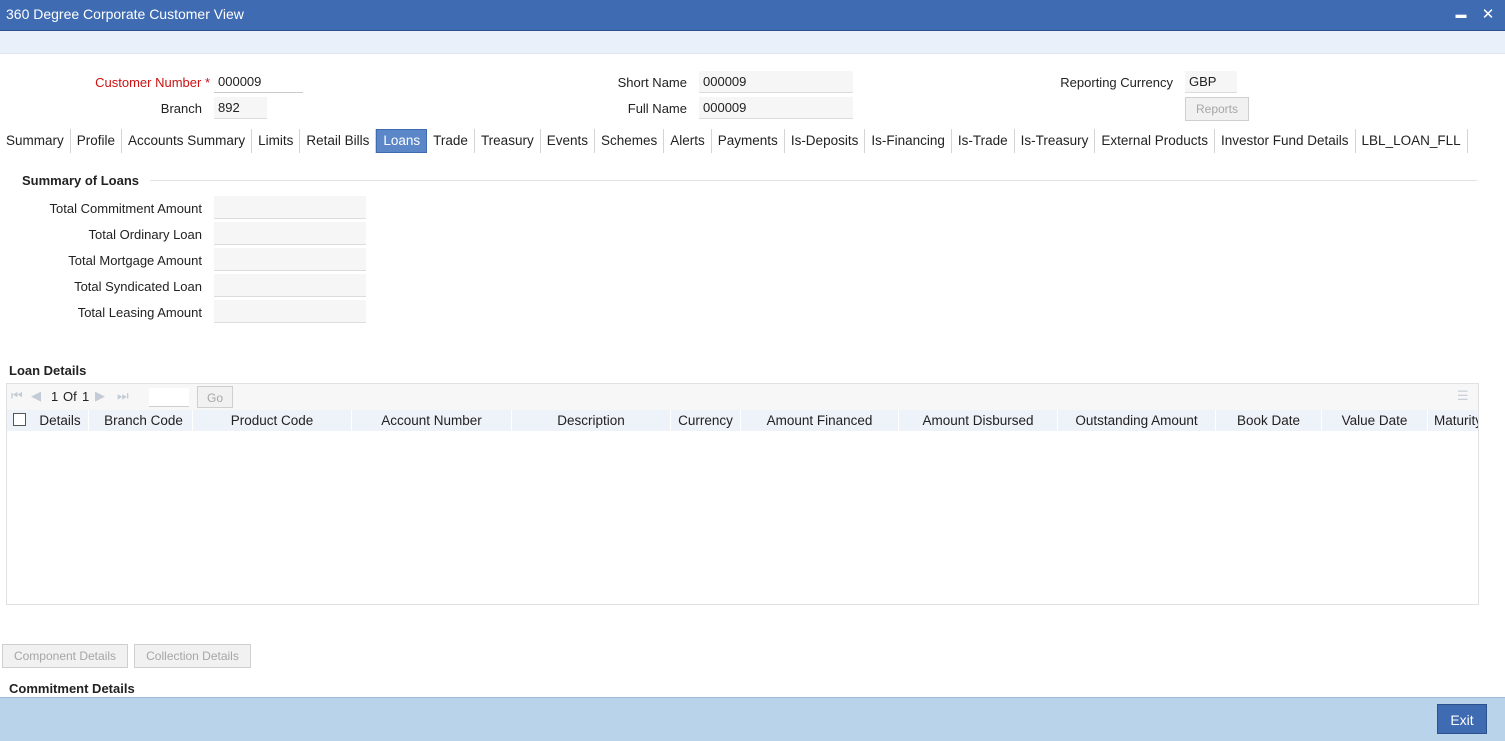 This screenshot has height=741, width=1505. What do you see at coordinates (125, 14) in the screenshot?
I see `window-title: 360 Degree Corporate Customer View` at bounding box center [125, 14].